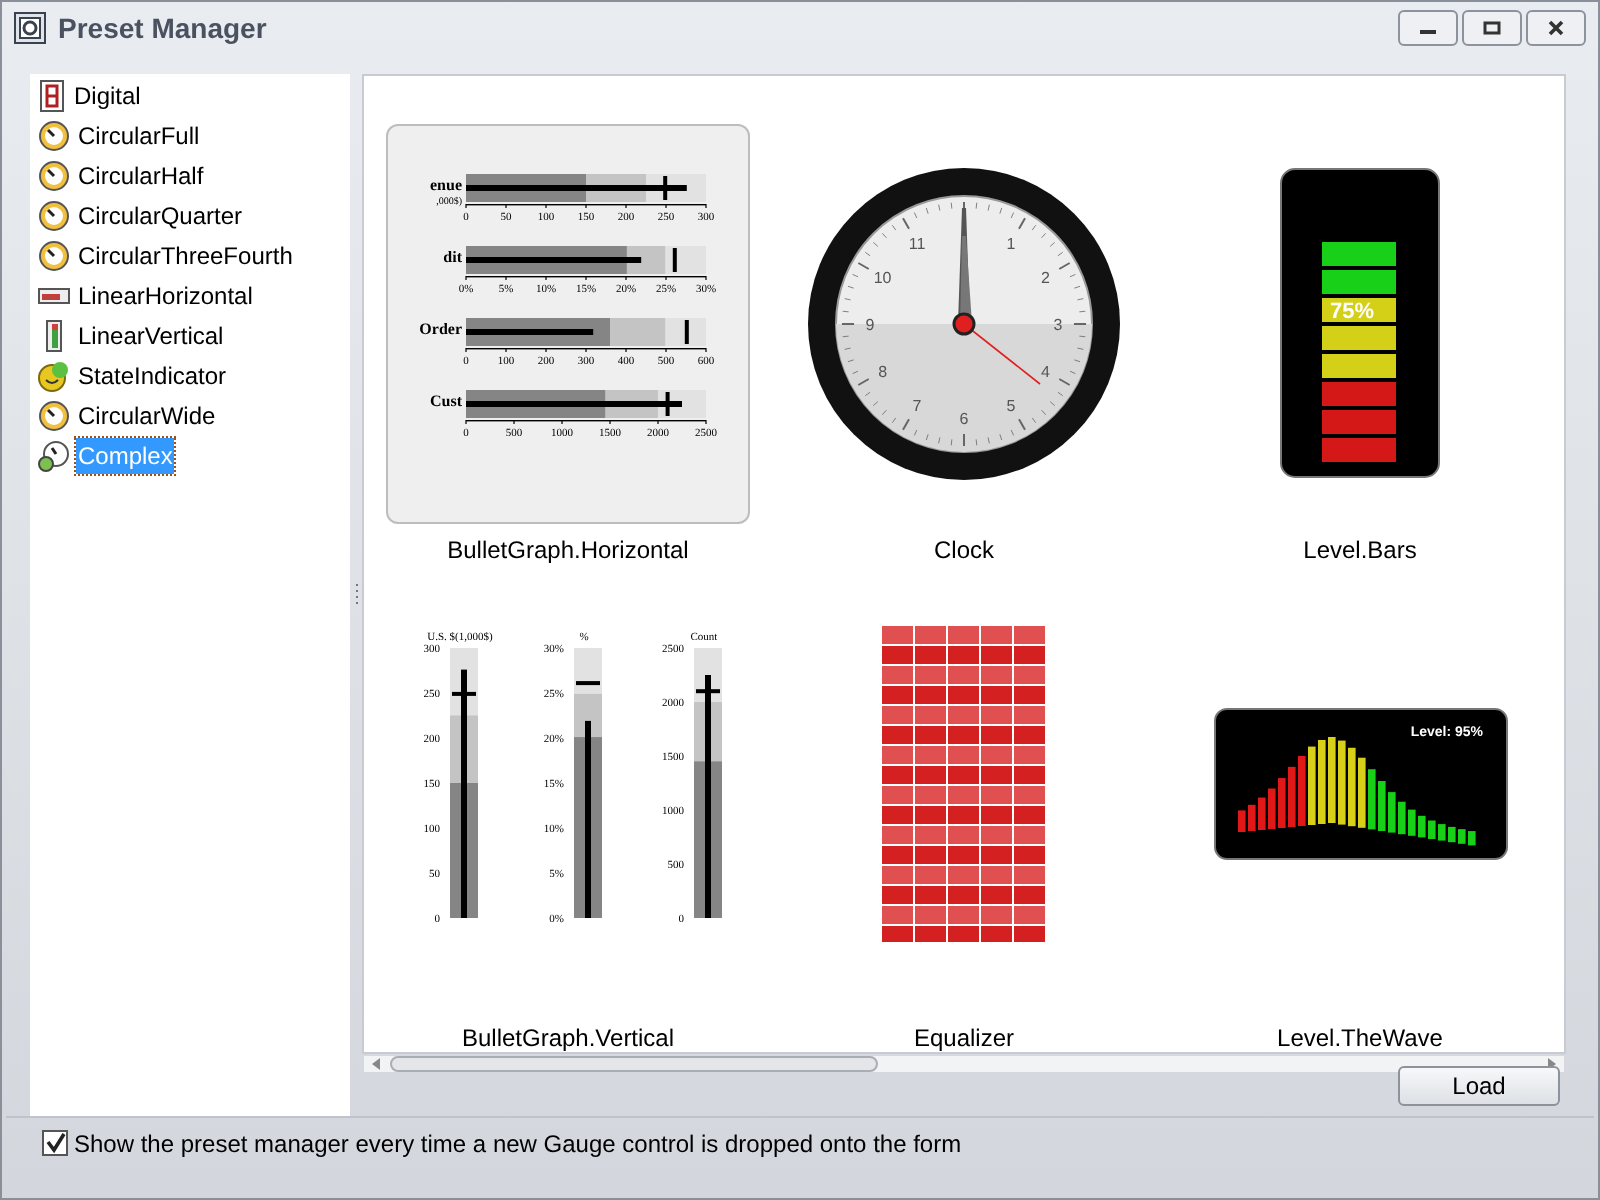  What do you see at coordinates (518, 1143) in the screenshot?
I see `checkbox-label: Show the preset manager every time a new Gauge control is dropped onto the form` at bounding box center [518, 1143].